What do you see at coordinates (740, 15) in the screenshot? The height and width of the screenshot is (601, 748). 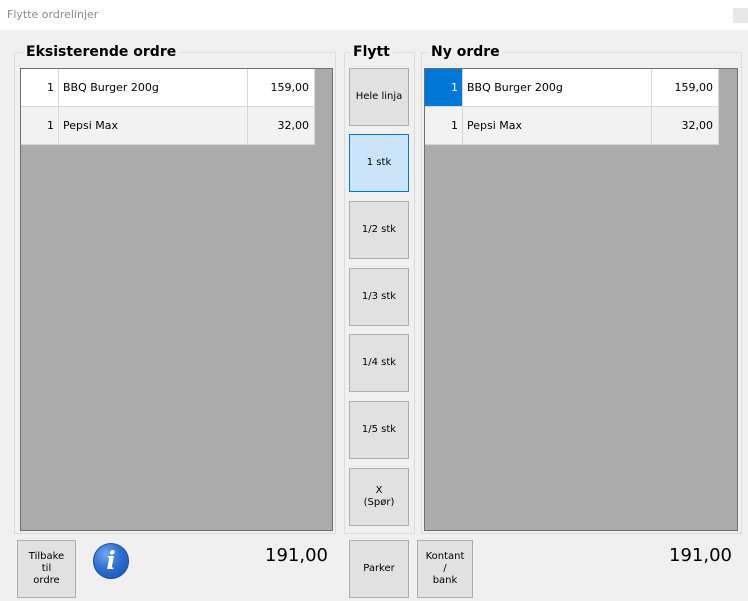 I see `window-control-button` at bounding box center [740, 15].